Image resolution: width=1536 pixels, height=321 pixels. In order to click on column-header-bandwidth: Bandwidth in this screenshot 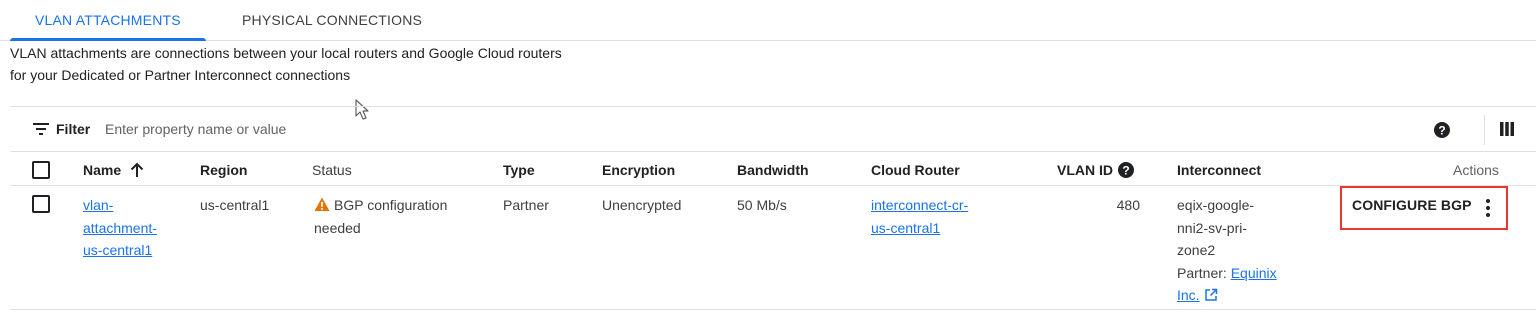, I will do `click(773, 170)`.